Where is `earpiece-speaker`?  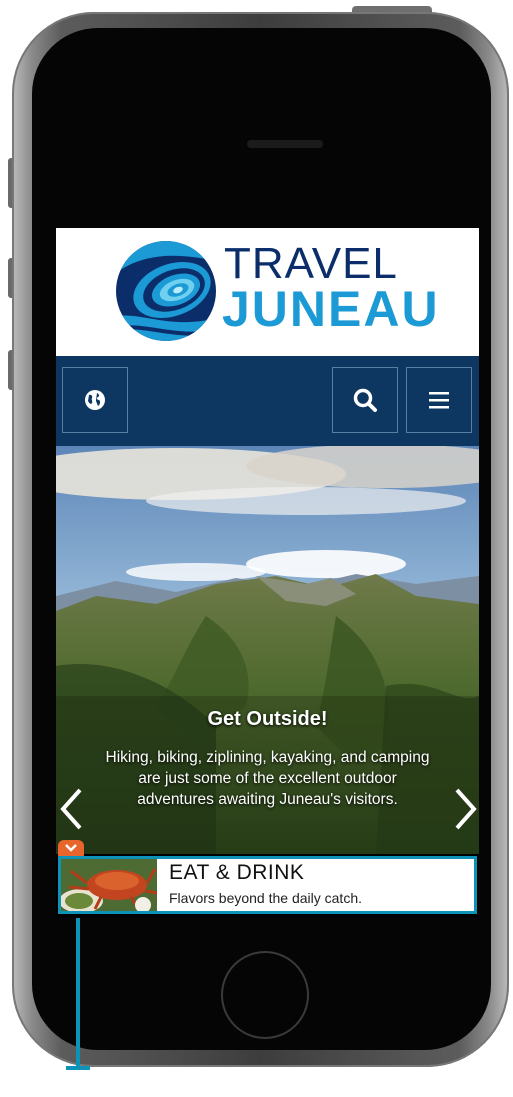 earpiece-speaker is located at coordinates (285, 144).